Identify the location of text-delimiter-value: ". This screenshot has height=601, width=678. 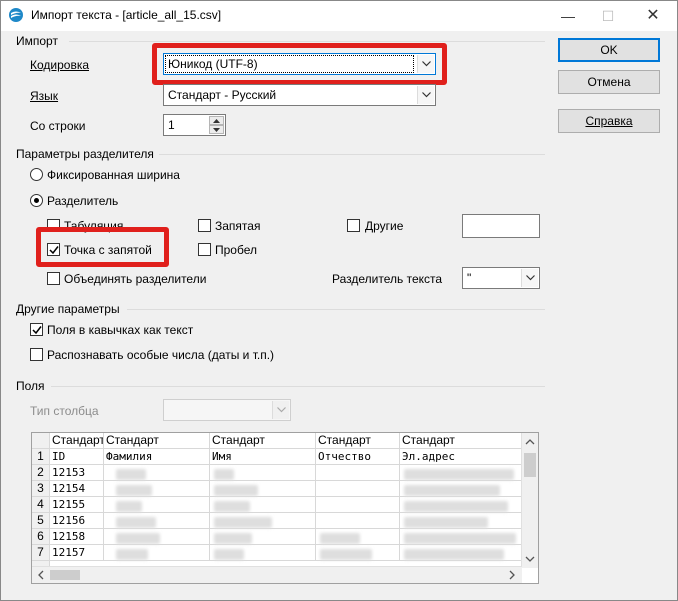
(469, 278).